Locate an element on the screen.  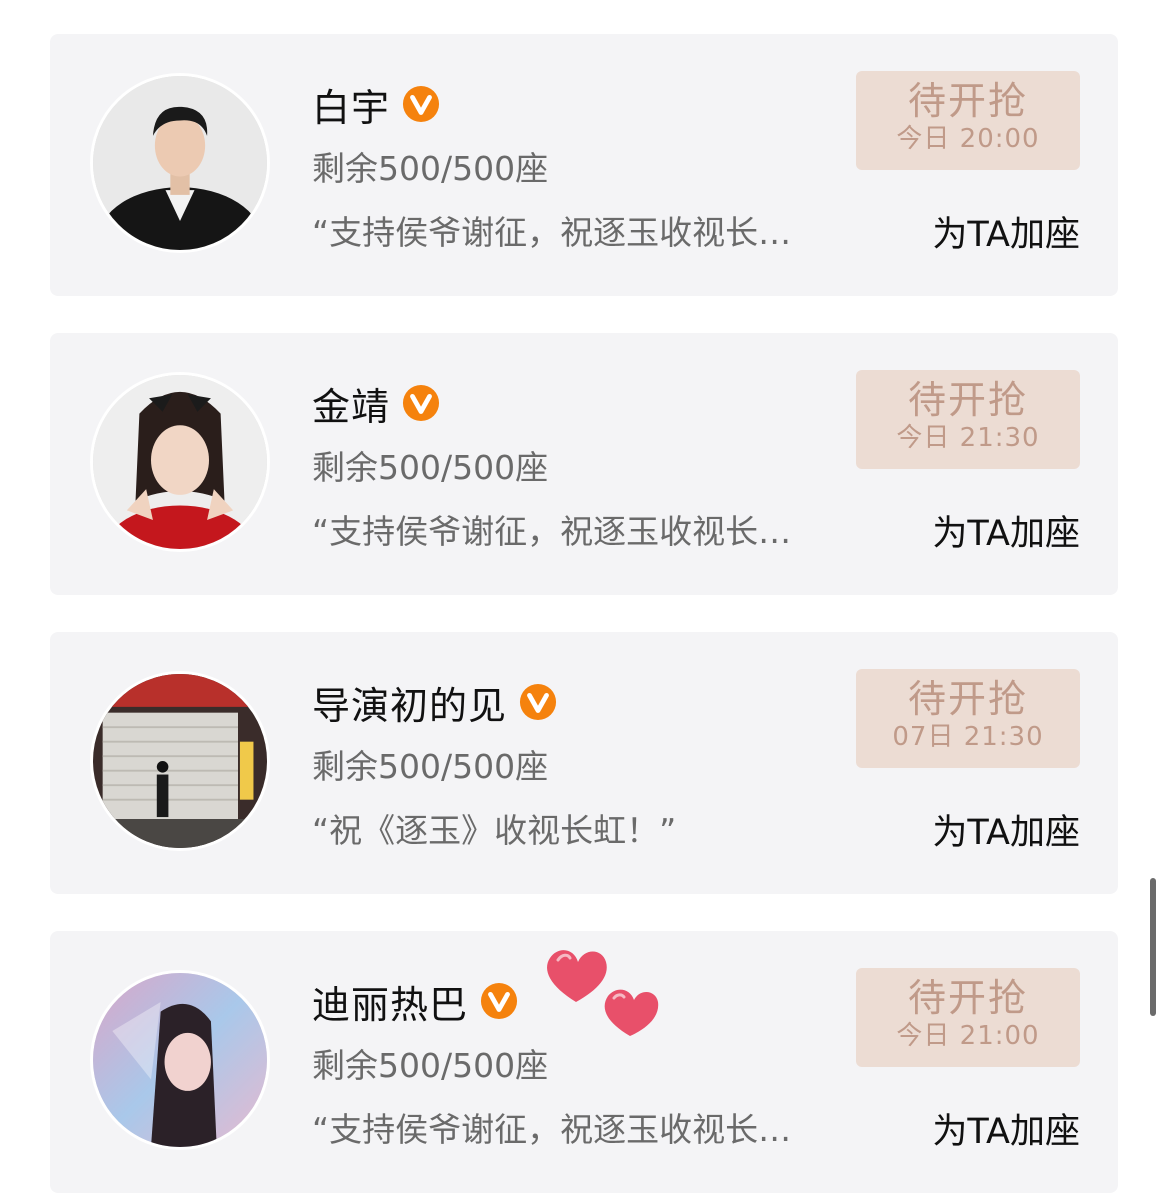
grab-button: 待开抢 今日 21:30 is located at coordinates (968, 419).